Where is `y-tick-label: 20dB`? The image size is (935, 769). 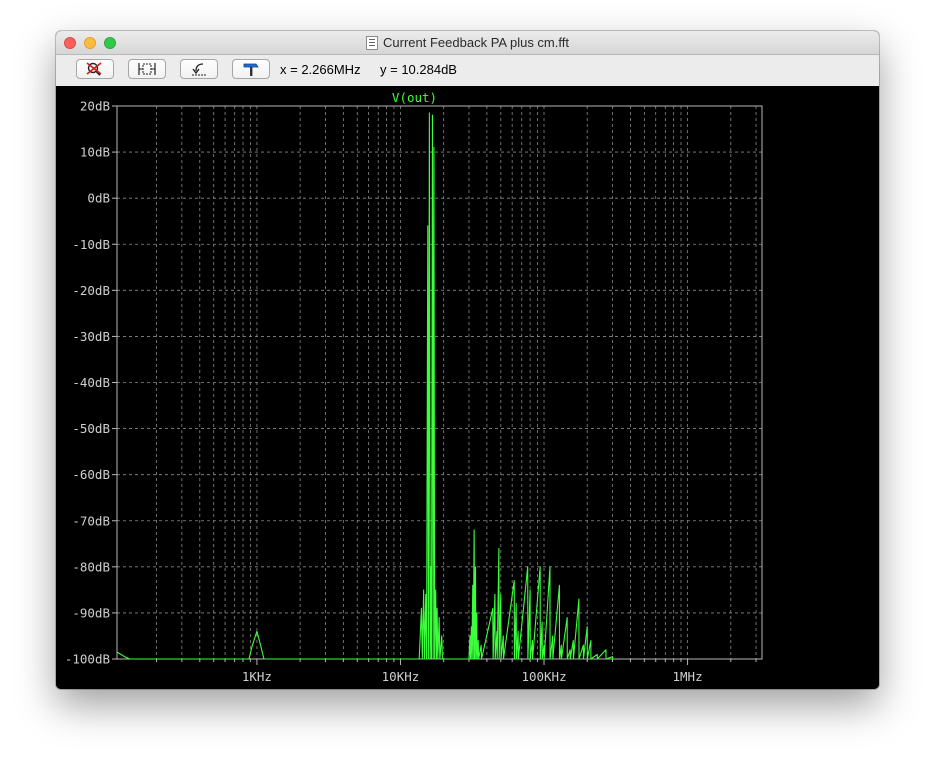
y-tick-label: 20dB is located at coordinates (95, 106).